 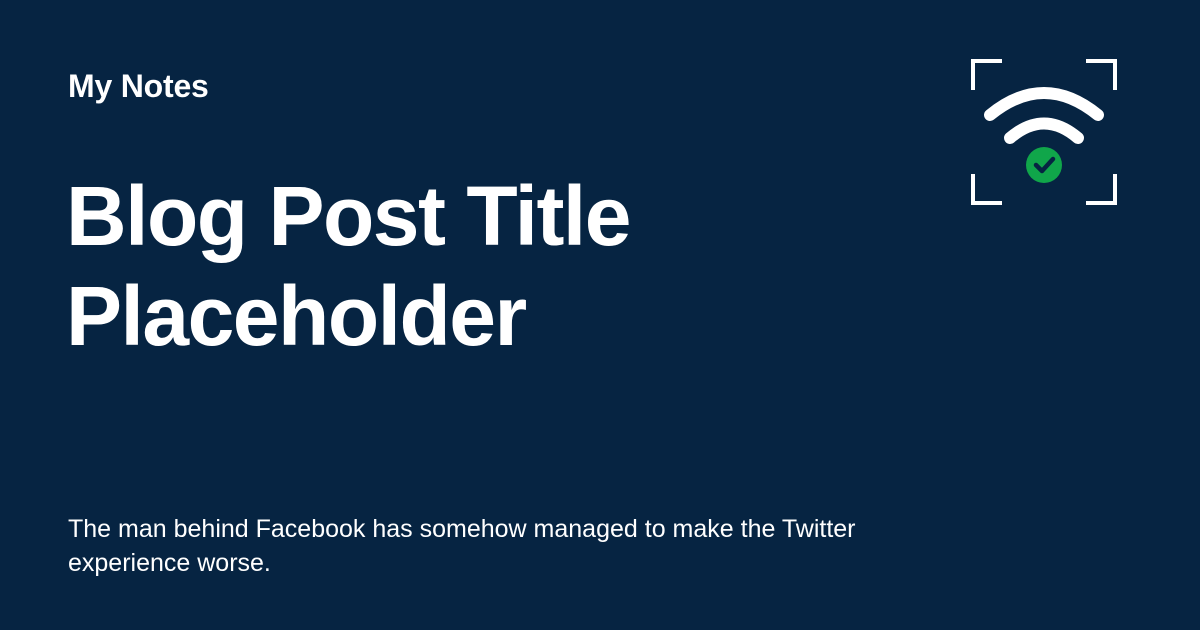 What do you see at coordinates (1044, 132) in the screenshot?
I see `wifi-check-icon` at bounding box center [1044, 132].